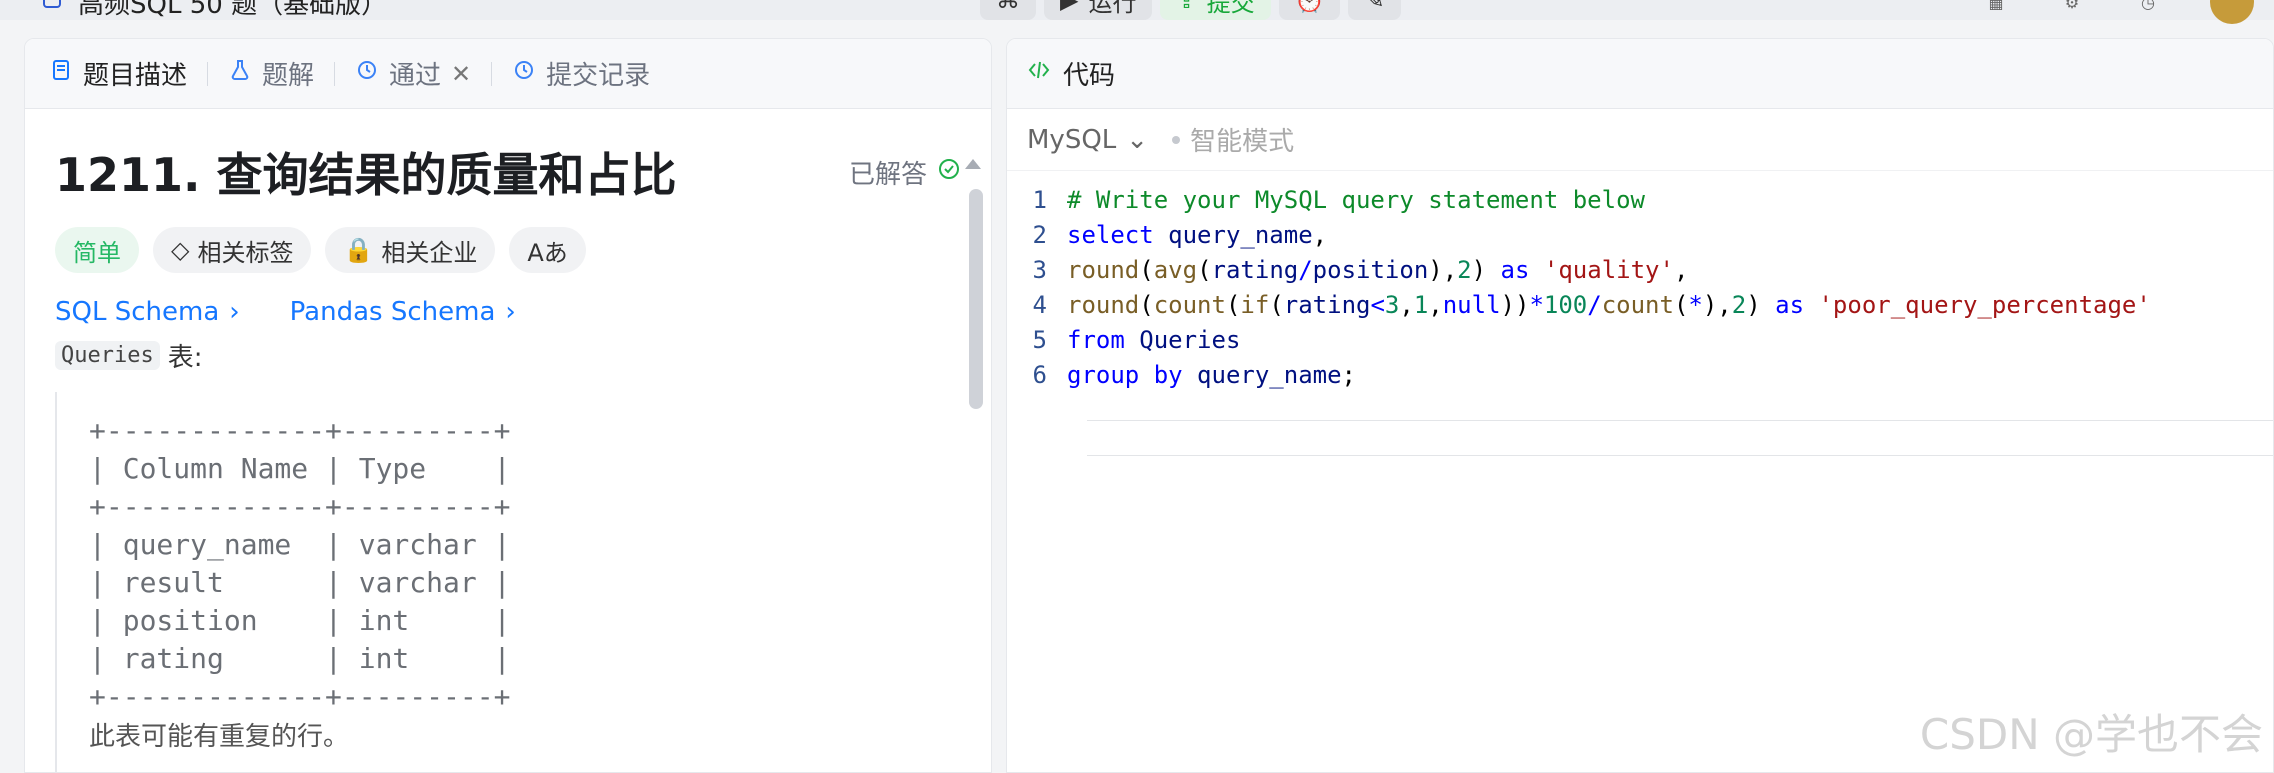 The image size is (2274, 773). I want to click on line-number: 6, so click(1039, 375).